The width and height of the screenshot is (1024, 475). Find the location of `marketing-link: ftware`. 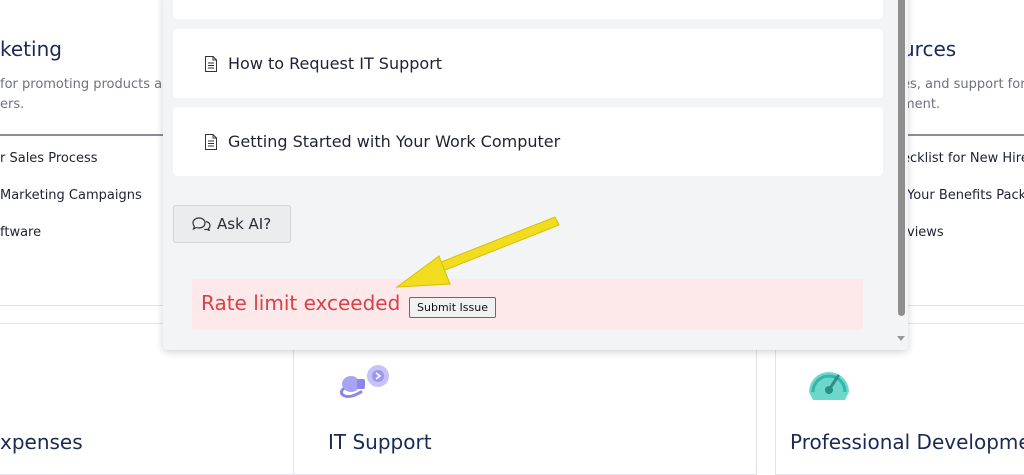

marketing-link: ftware is located at coordinates (20, 232).